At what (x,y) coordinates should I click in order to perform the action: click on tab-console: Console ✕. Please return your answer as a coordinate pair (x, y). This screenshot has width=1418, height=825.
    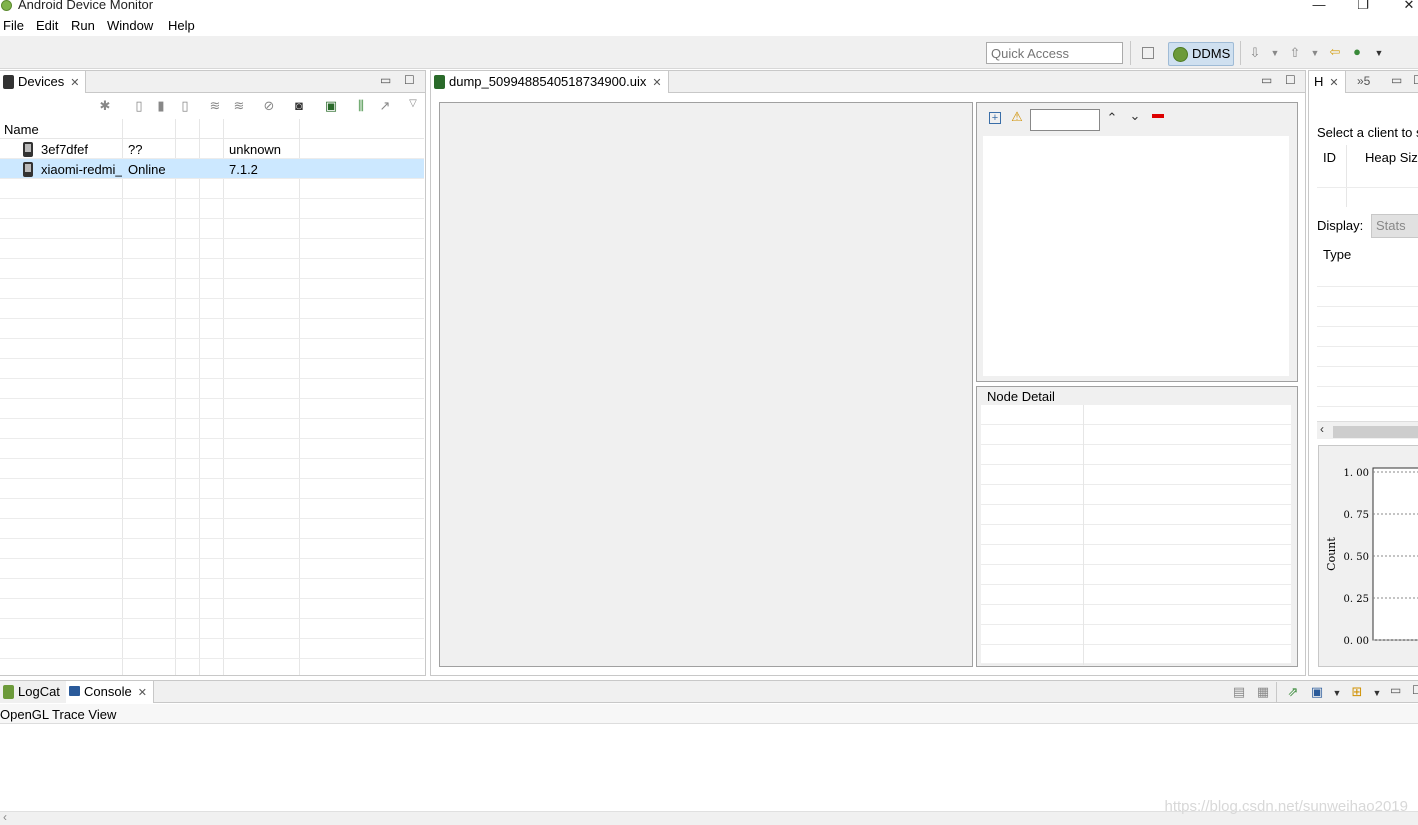
    Looking at the image, I should click on (110, 692).